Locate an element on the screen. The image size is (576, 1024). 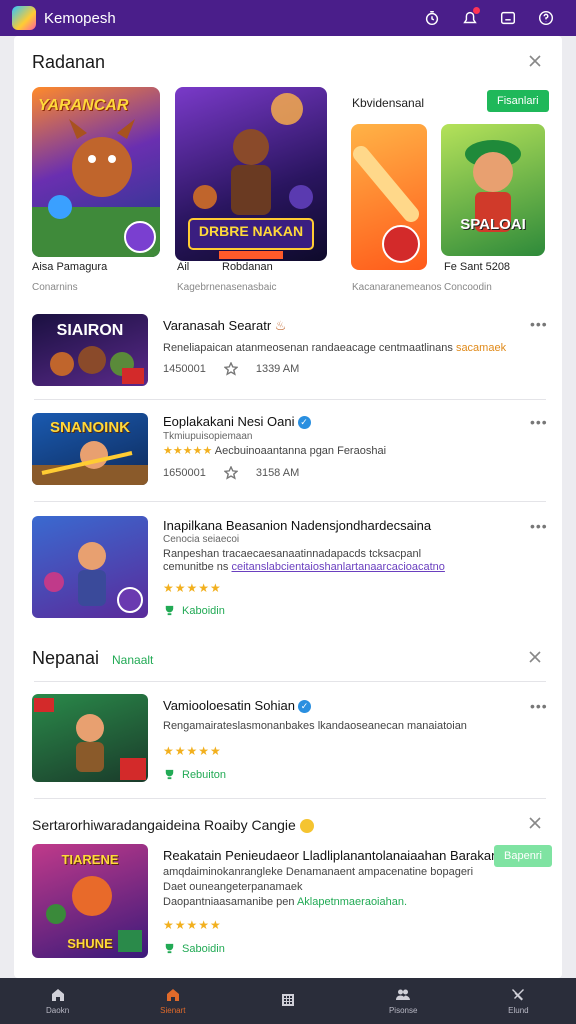
tools-icon is located at coordinates (518, 995).